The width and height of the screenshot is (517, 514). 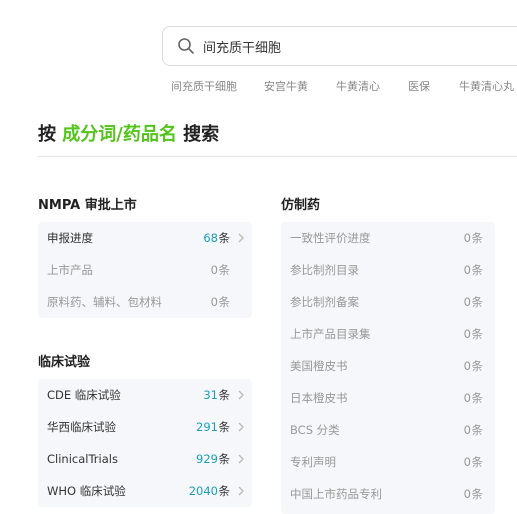 What do you see at coordinates (336, 494) in the screenshot?
I see `item-label: 中国上市药品专利` at bounding box center [336, 494].